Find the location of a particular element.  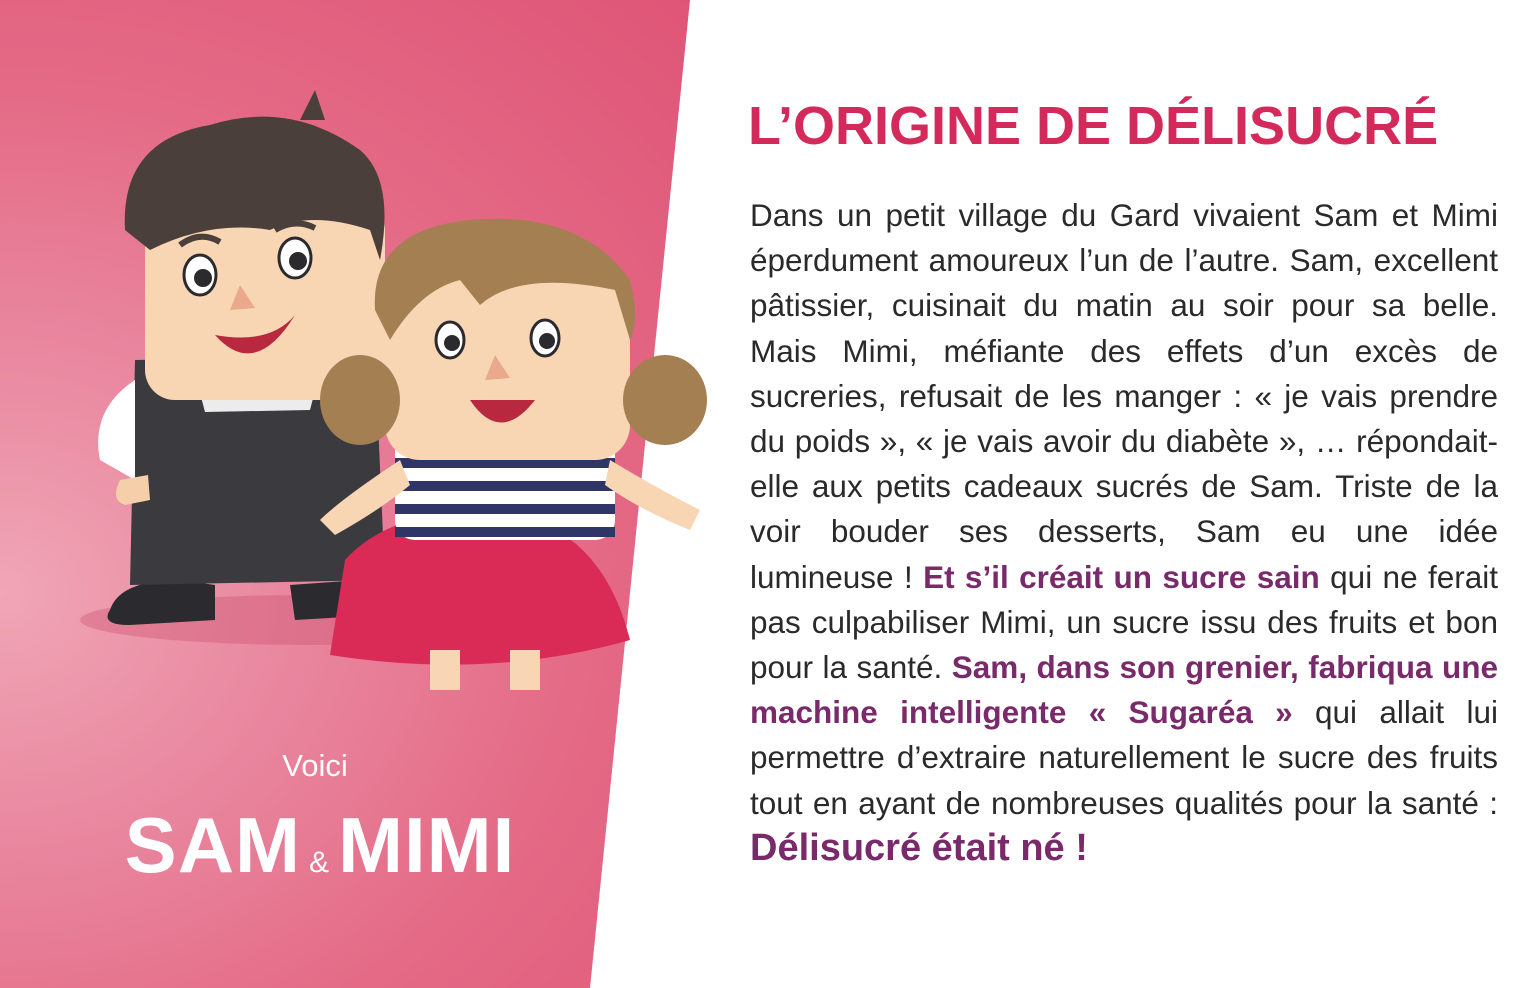

ampersand: & is located at coordinates (320, 862).